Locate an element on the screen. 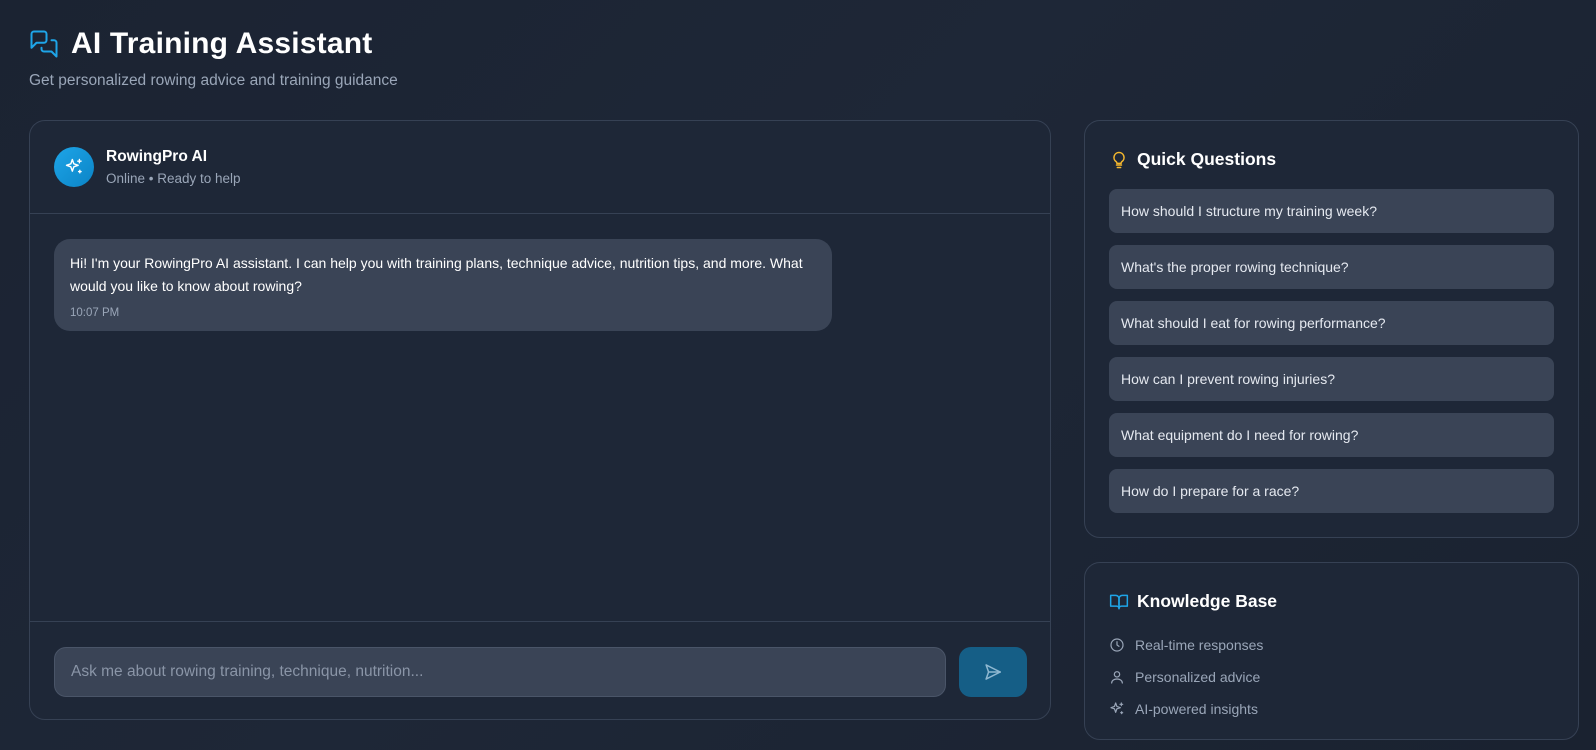 This screenshot has width=1596, height=750. chat-input is located at coordinates (500, 672).